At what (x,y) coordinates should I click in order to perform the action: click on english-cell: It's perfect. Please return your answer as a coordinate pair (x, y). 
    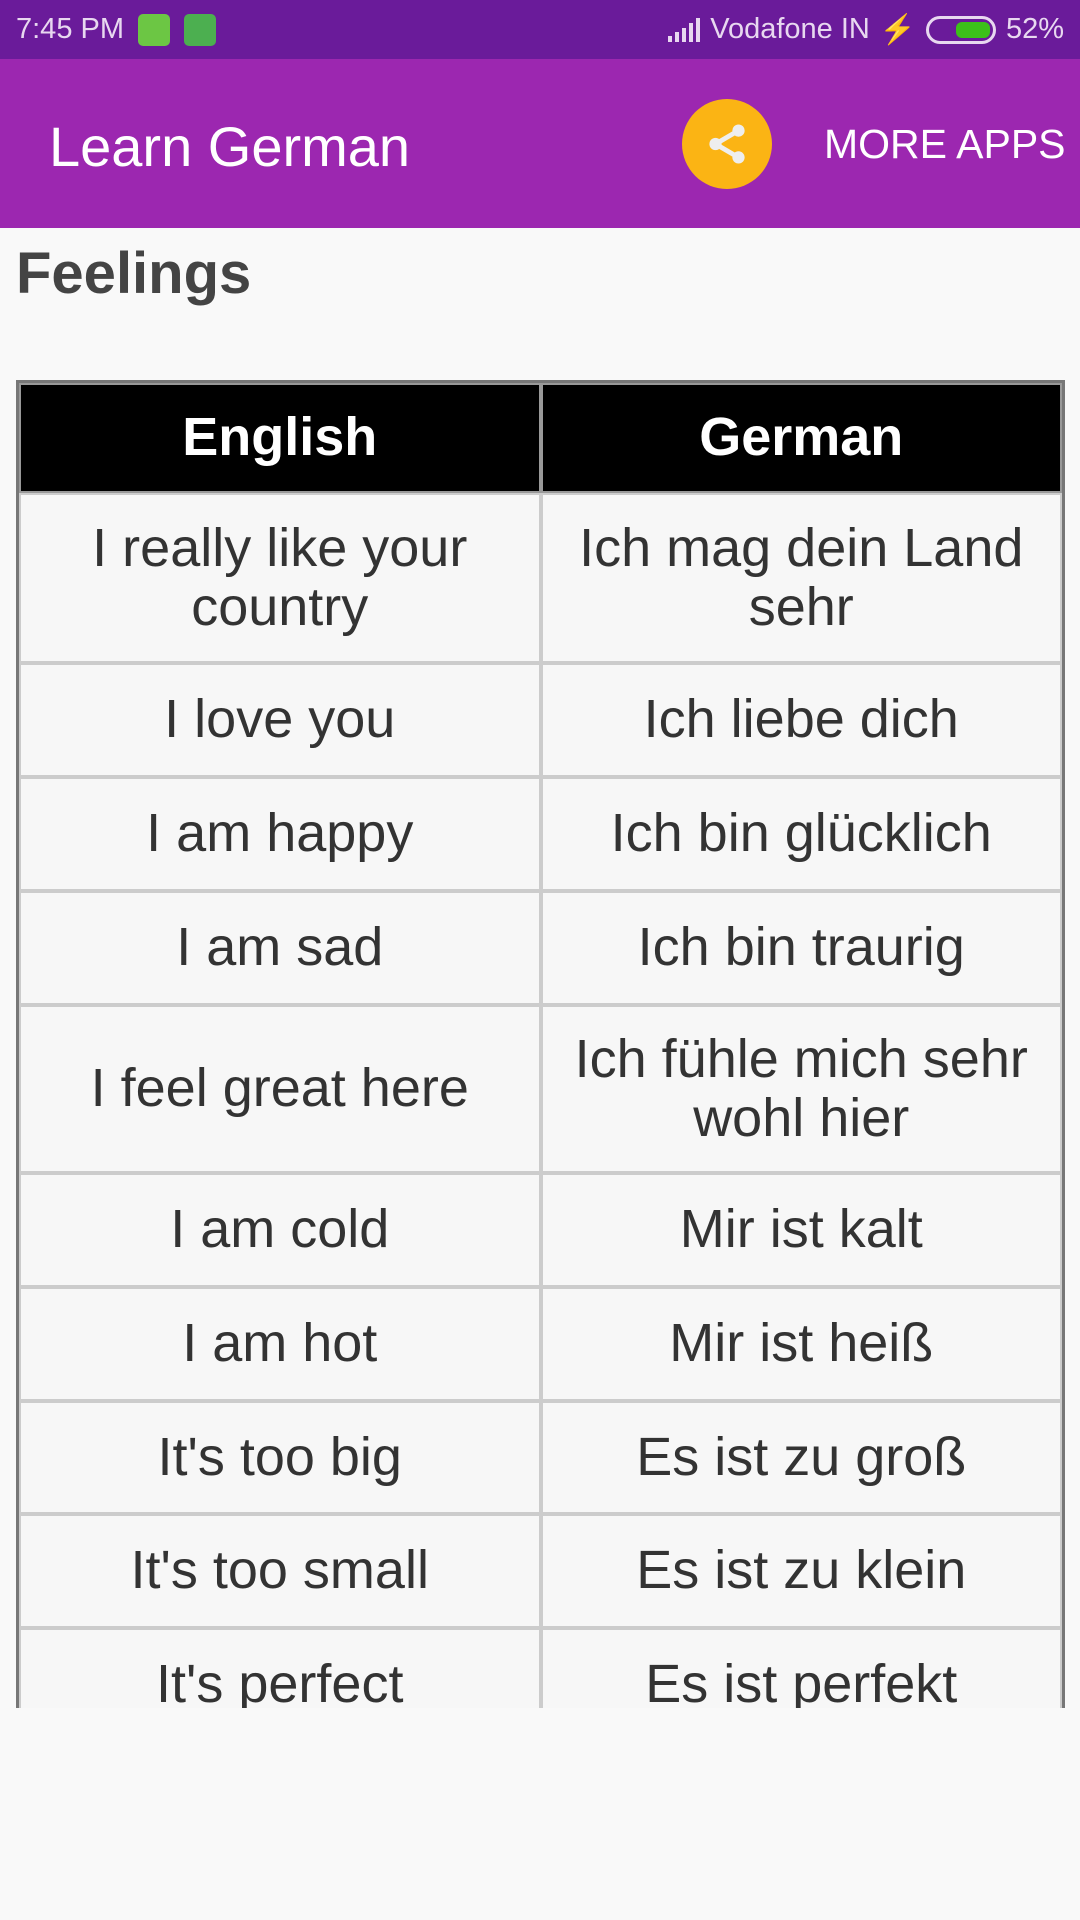
    Looking at the image, I should click on (280, 1668).